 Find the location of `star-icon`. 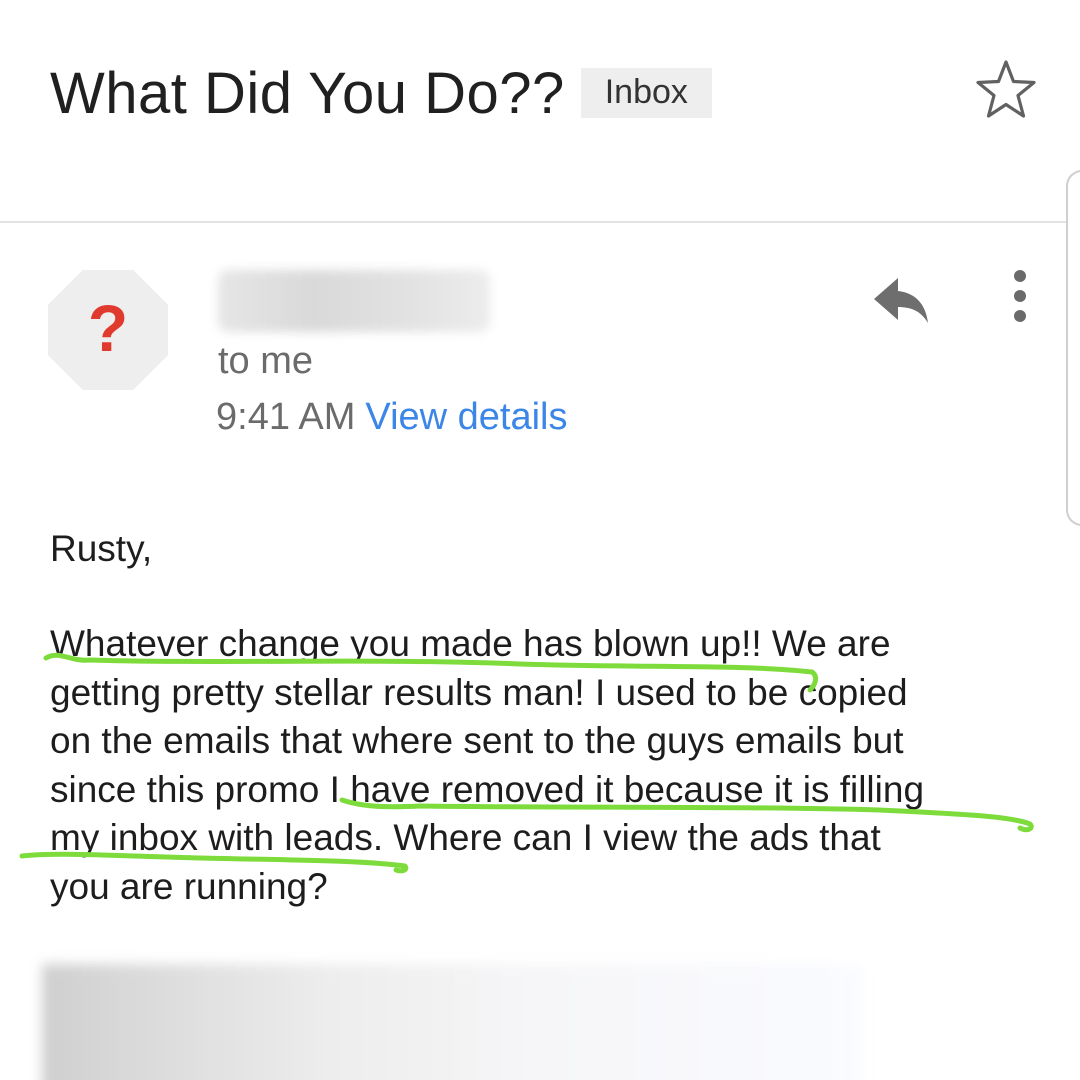

star-icon is located at coordinates (1006, 90).